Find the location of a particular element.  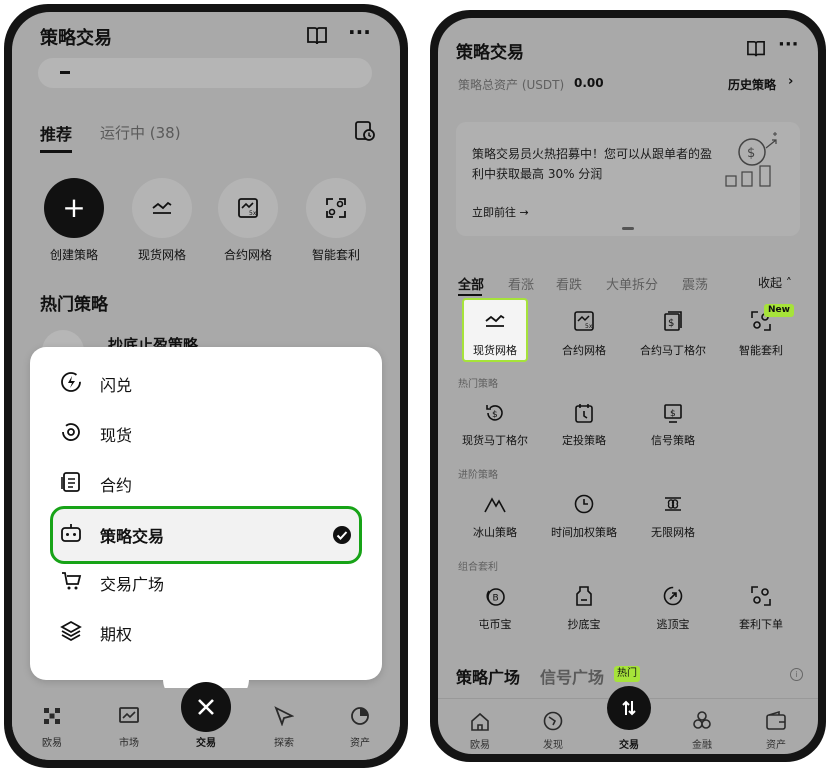

trade-center-button is located at coordinates (629, 708).